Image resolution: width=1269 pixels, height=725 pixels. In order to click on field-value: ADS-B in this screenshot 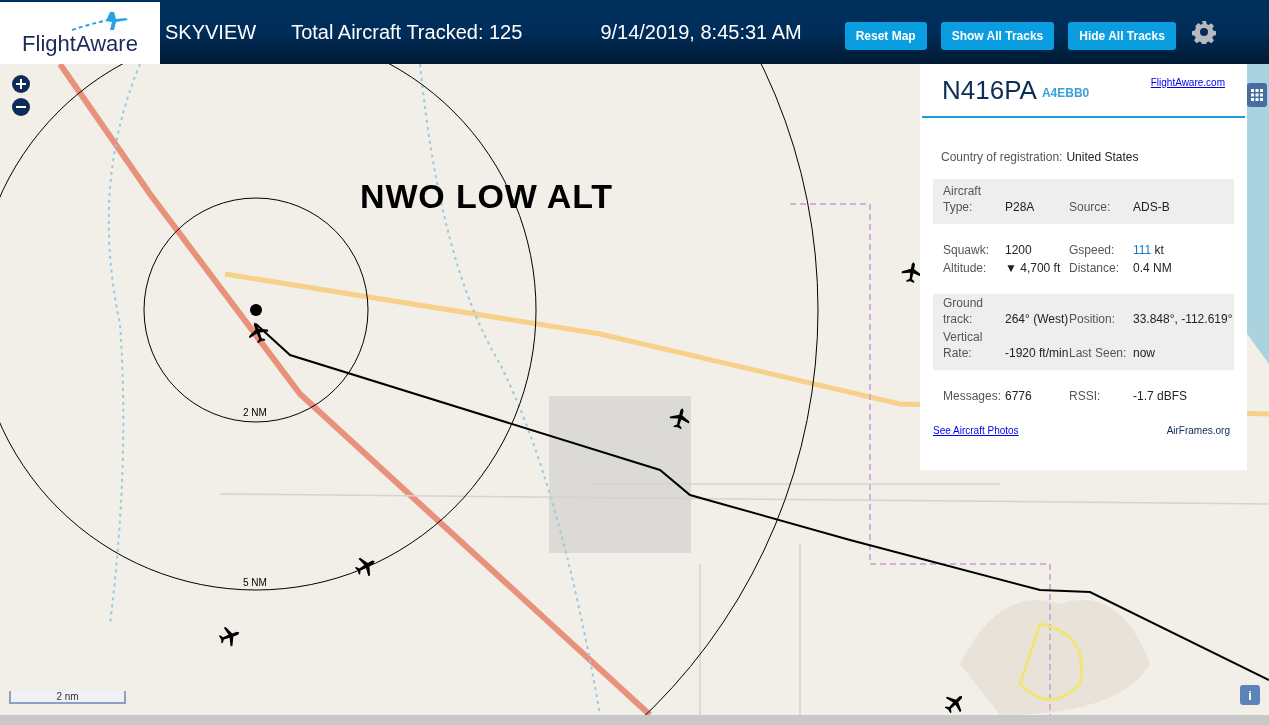, I will do `click(1152, 207)`.